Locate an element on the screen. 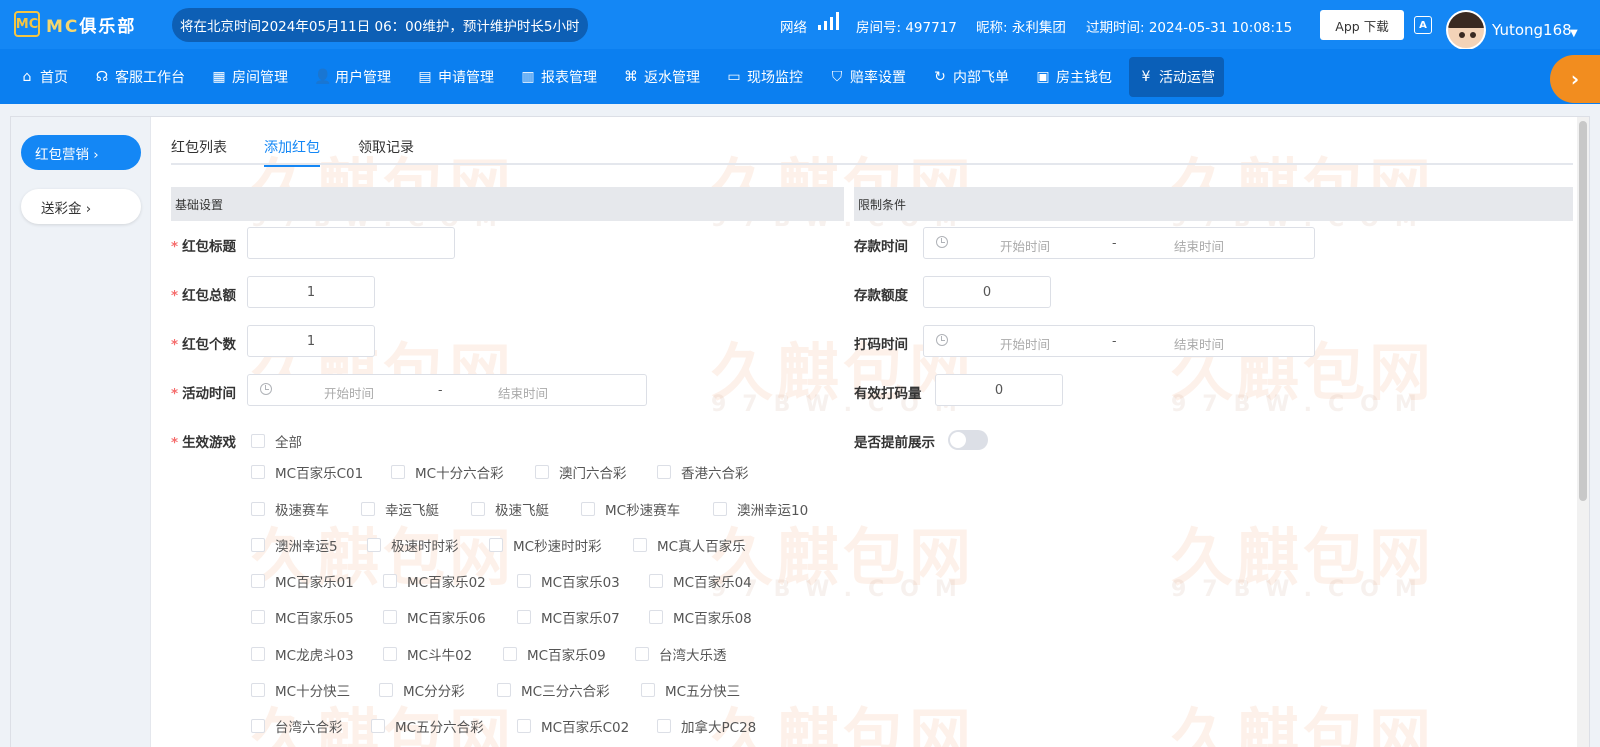 The height and width of the screenshot is (747, 1600). game-checkbox: MC百家乐07 is located at coordinates (568, 617).